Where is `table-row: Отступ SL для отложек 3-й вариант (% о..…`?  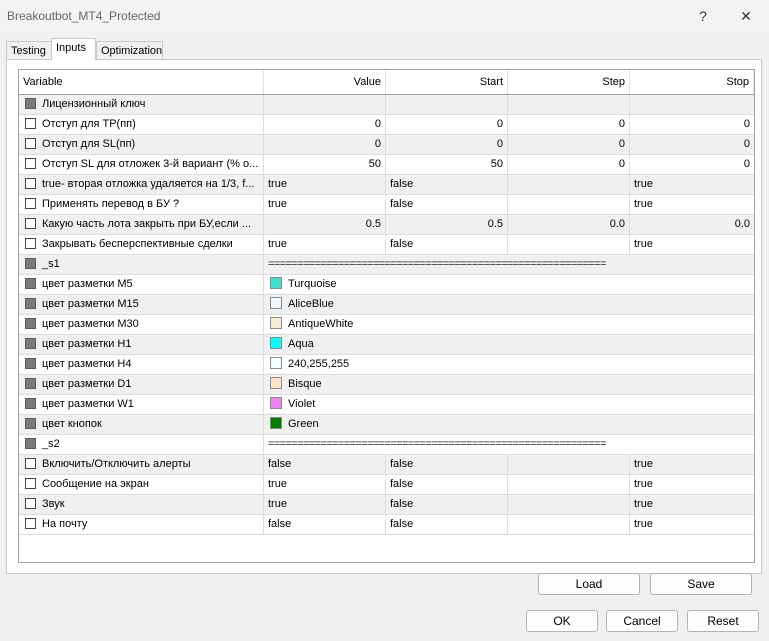
table-row: Отступ SL для отложек 3-й вариант (% о..… is located at coordinates (386, 165).